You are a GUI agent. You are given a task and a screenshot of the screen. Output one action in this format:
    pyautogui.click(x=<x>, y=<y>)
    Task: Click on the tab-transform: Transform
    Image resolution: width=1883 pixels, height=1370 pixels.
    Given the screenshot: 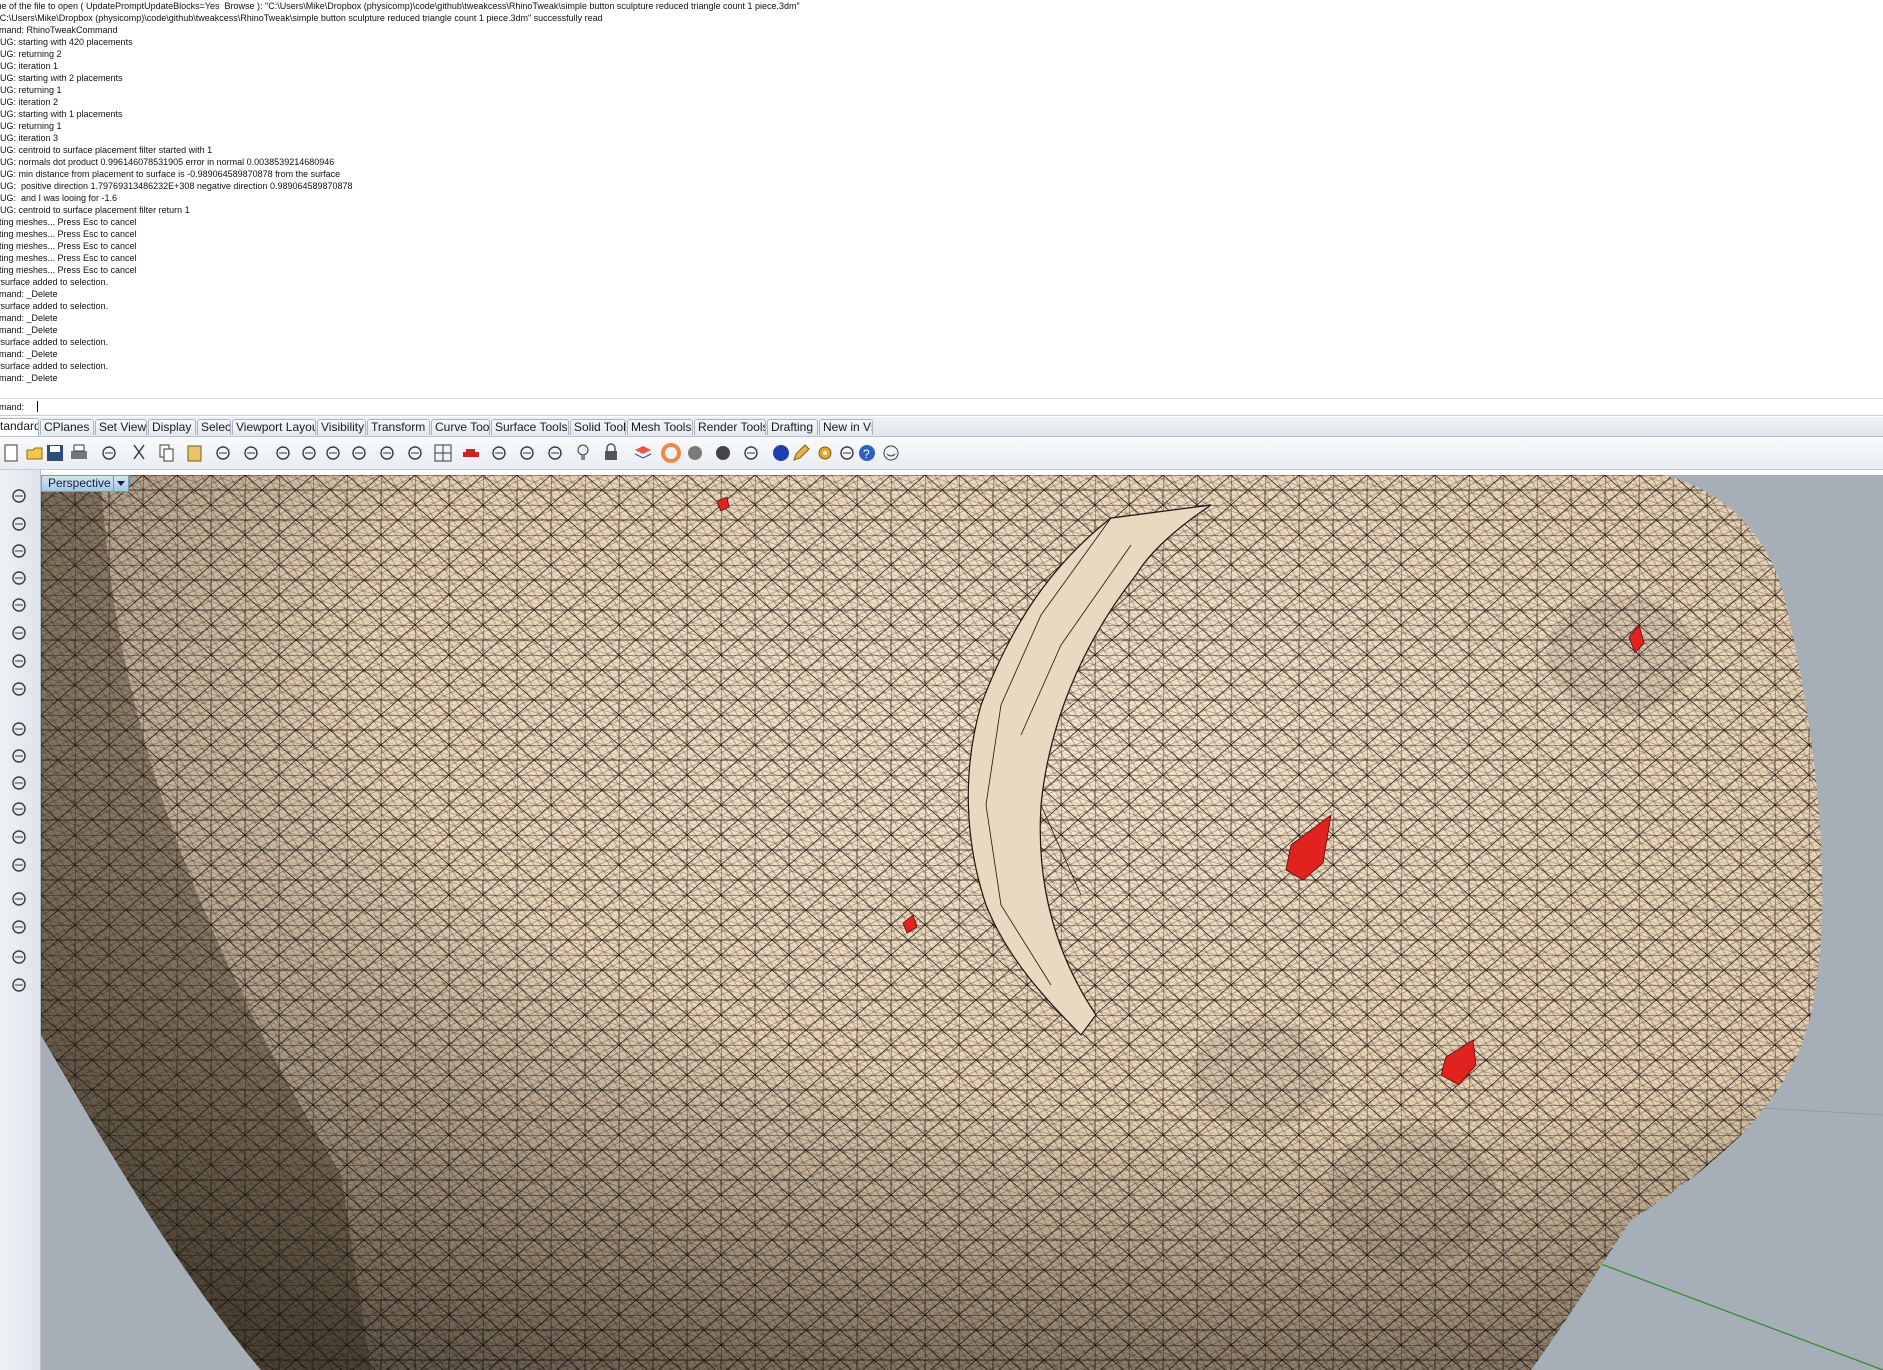 What is the action you would take?
    pyautogui.click(x=398, y=427)
    